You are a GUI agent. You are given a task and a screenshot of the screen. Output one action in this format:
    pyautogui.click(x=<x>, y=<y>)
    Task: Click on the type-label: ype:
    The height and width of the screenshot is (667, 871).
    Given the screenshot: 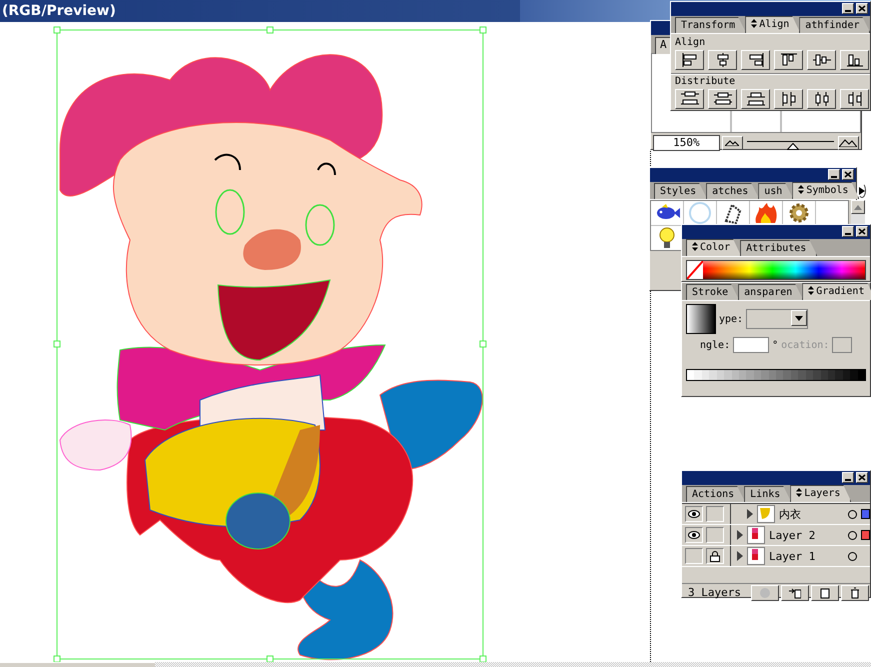 What is the action you would take?
    pyautogui.click(x=731, y=319)
    